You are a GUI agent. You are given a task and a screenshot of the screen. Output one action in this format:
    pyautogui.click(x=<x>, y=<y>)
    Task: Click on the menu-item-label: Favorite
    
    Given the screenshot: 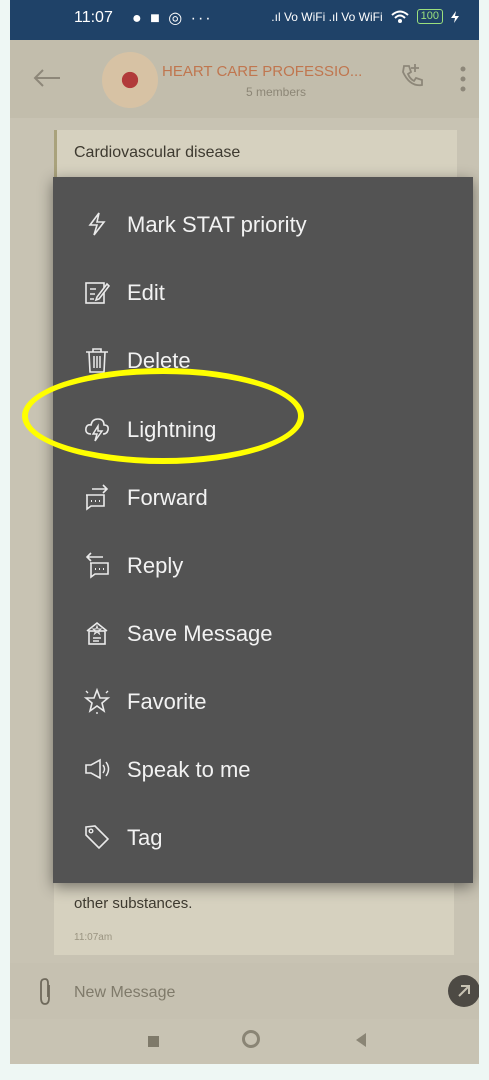 What is the action you would take?
    pyautogui.click(x=167, y=701)
    